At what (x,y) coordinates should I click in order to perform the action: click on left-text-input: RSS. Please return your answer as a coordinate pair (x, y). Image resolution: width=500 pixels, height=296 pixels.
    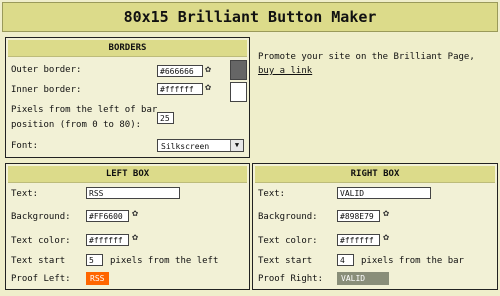
    Looking at the image, I should click on (133, 193).